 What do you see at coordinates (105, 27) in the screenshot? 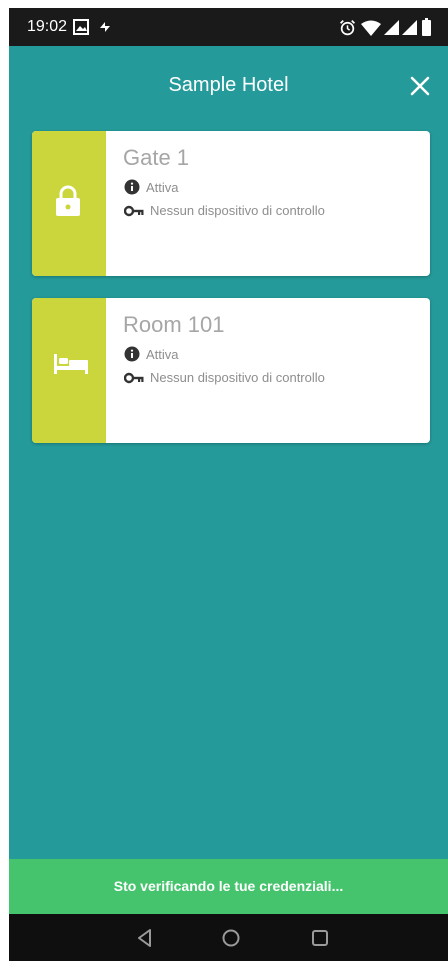
I see `sync-notification-icon` at bounding box center [105, 27].